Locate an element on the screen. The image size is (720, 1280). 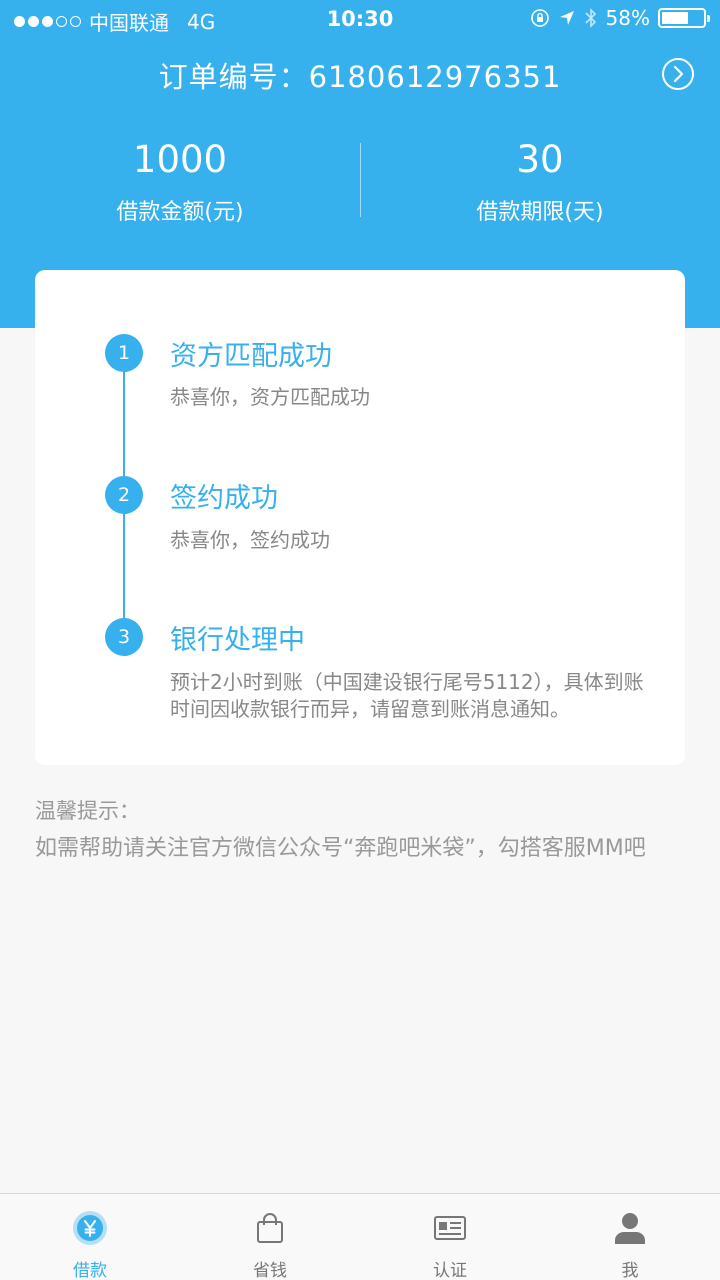
tab-me: 我 is located at coordinates (630, 1237).